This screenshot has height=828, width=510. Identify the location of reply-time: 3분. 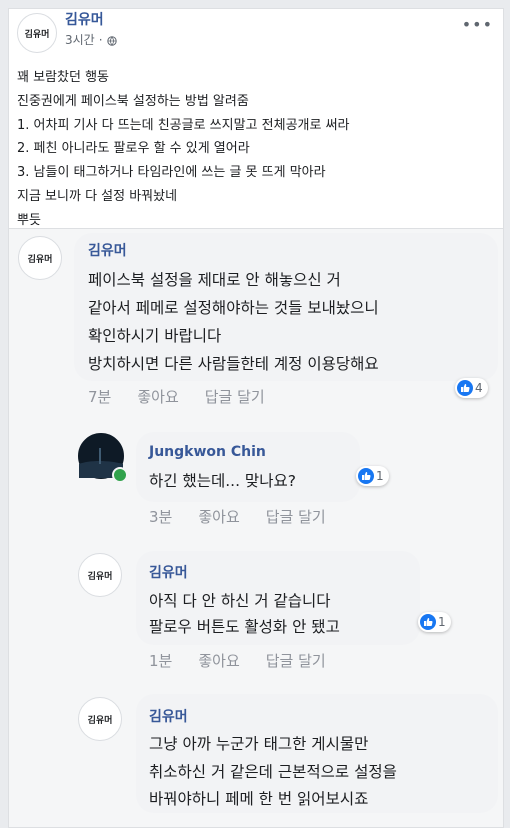
(160, 516).